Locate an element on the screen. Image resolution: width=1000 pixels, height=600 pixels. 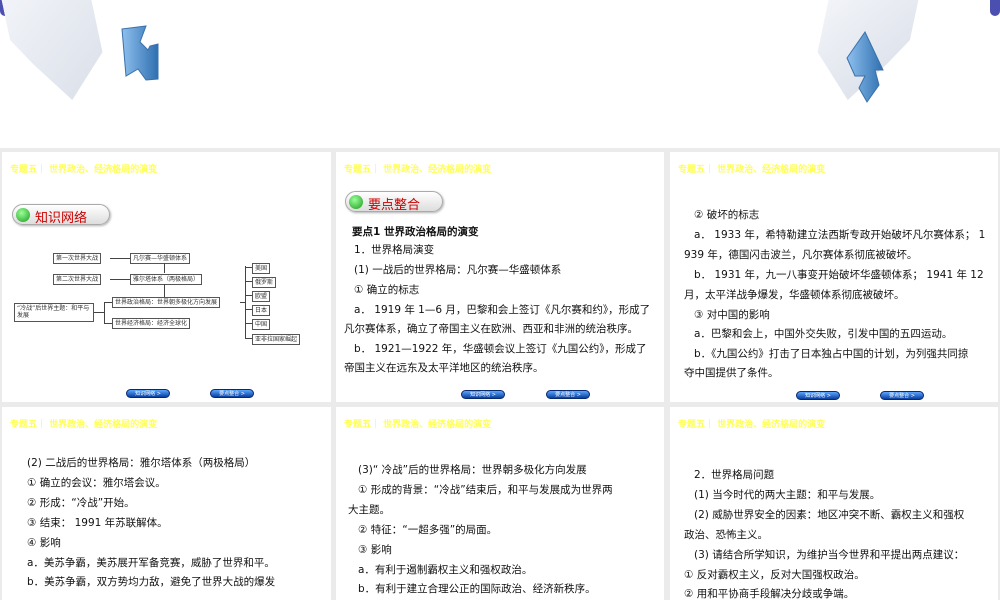
node-economy: 世界经济格局：经济全球化 is located at coordinates (151, 323).